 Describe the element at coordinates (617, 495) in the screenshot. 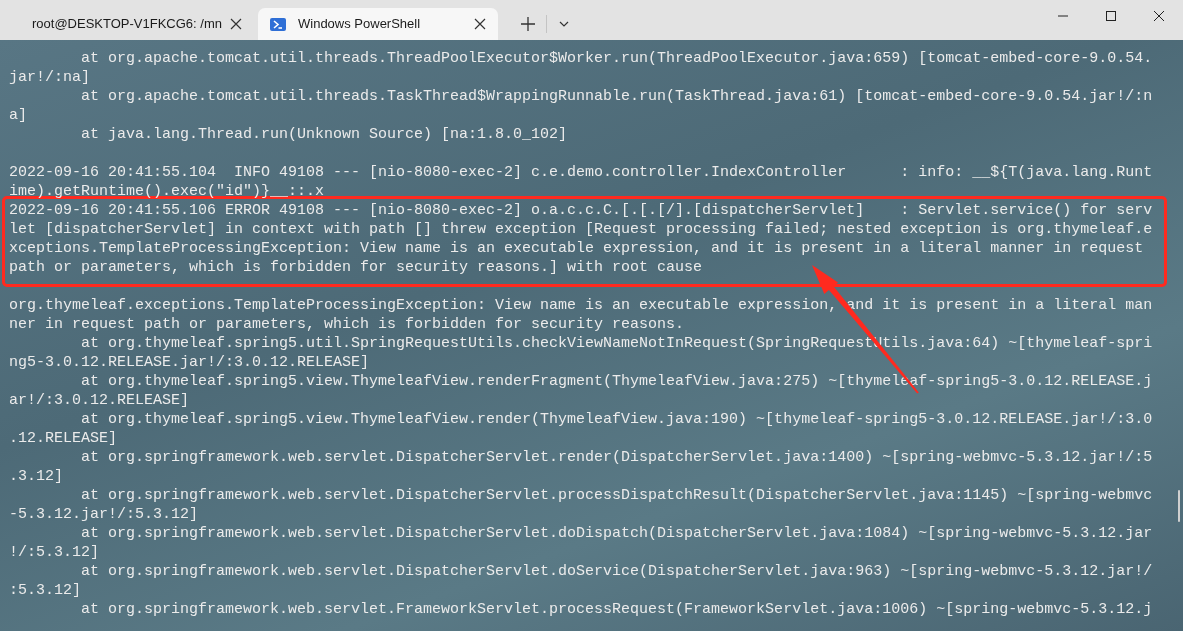

I see `terminal-line: at org.springframework.web.servlet.DispatcherServlet.processDispatchResult(DispatcherServlet.java:1145) ~[spring-webmvc` at that location.